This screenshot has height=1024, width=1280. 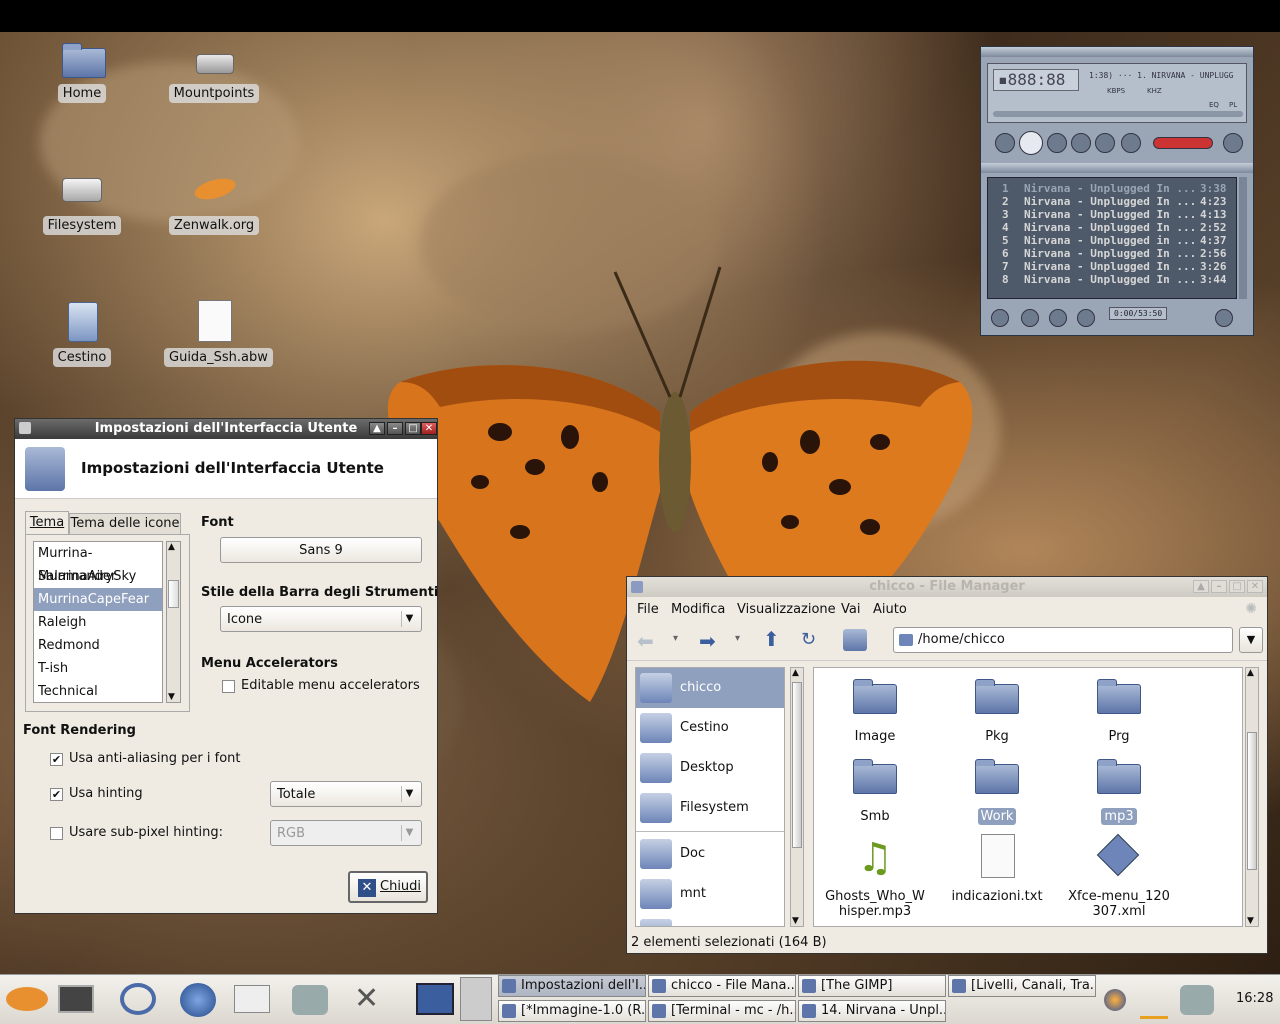 I want to click on media-launcher-icon, so click(x=310, y=1000).